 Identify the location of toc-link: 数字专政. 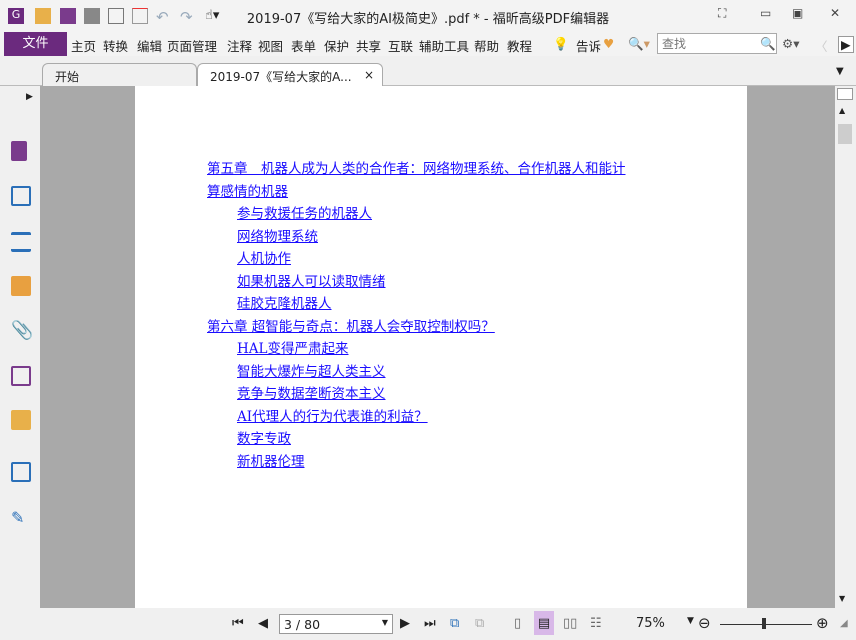
(264, 437).